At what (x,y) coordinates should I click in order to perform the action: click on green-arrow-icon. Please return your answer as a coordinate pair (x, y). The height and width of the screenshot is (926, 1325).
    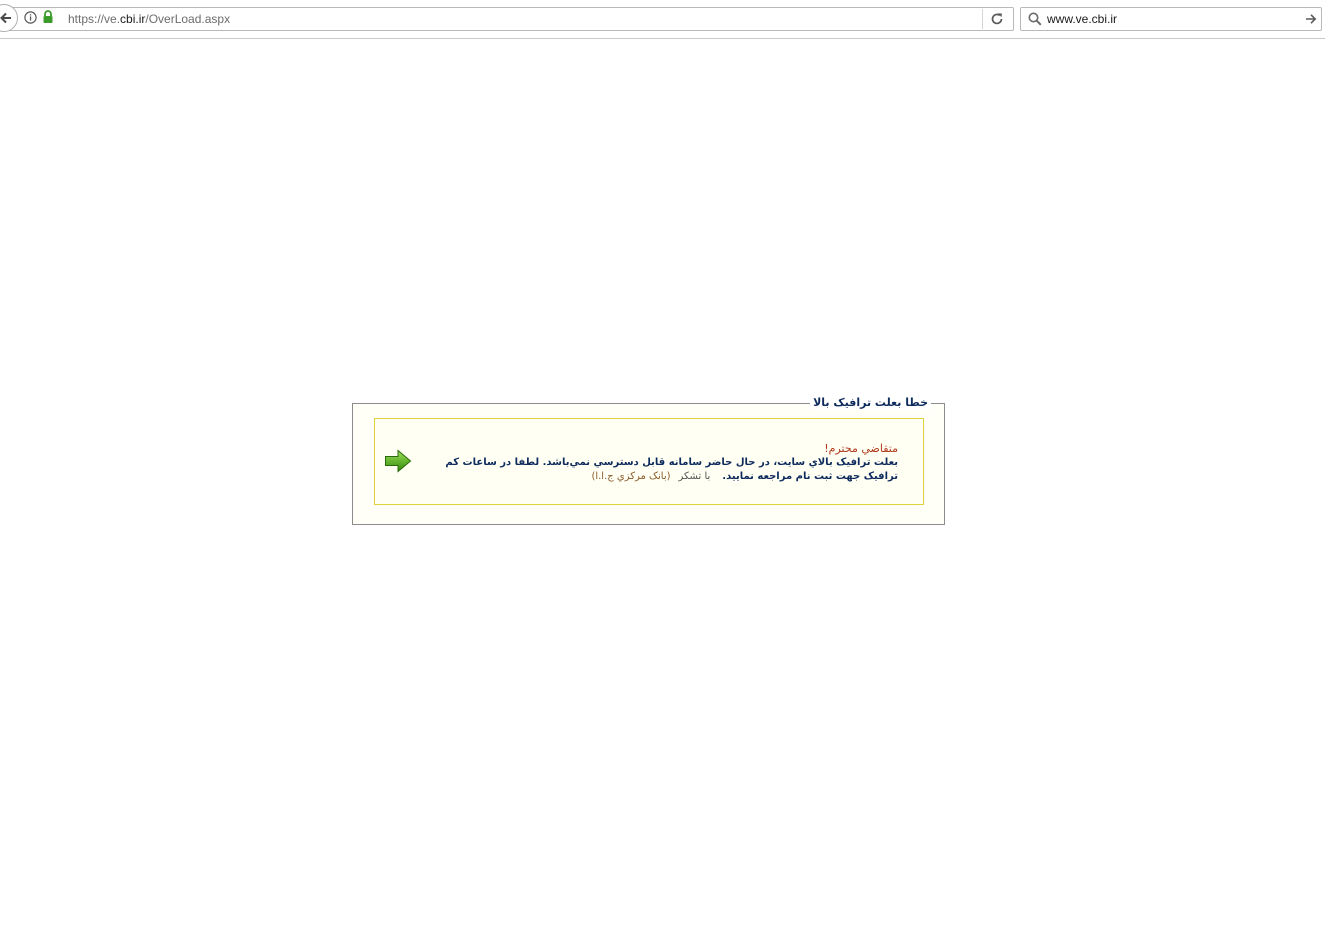
    Looking at the image, I should click on (398, 461).